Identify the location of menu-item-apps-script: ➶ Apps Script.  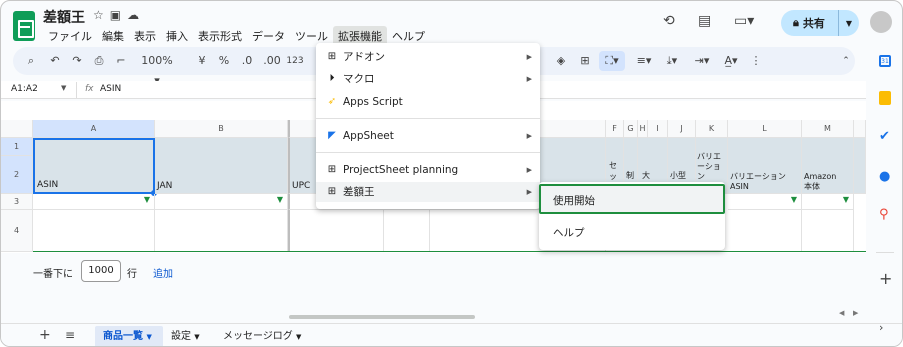
(428, 102).